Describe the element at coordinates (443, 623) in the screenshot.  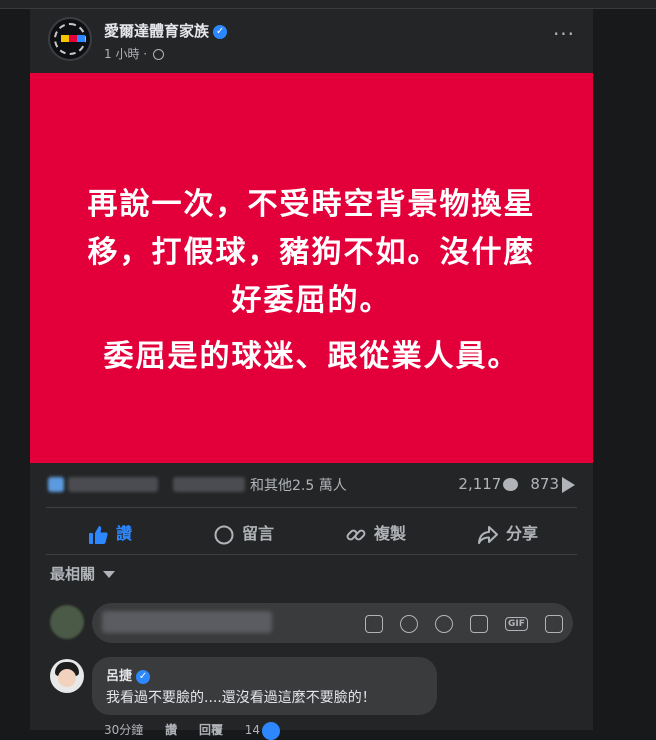
I see `emoji-icon` at that location.